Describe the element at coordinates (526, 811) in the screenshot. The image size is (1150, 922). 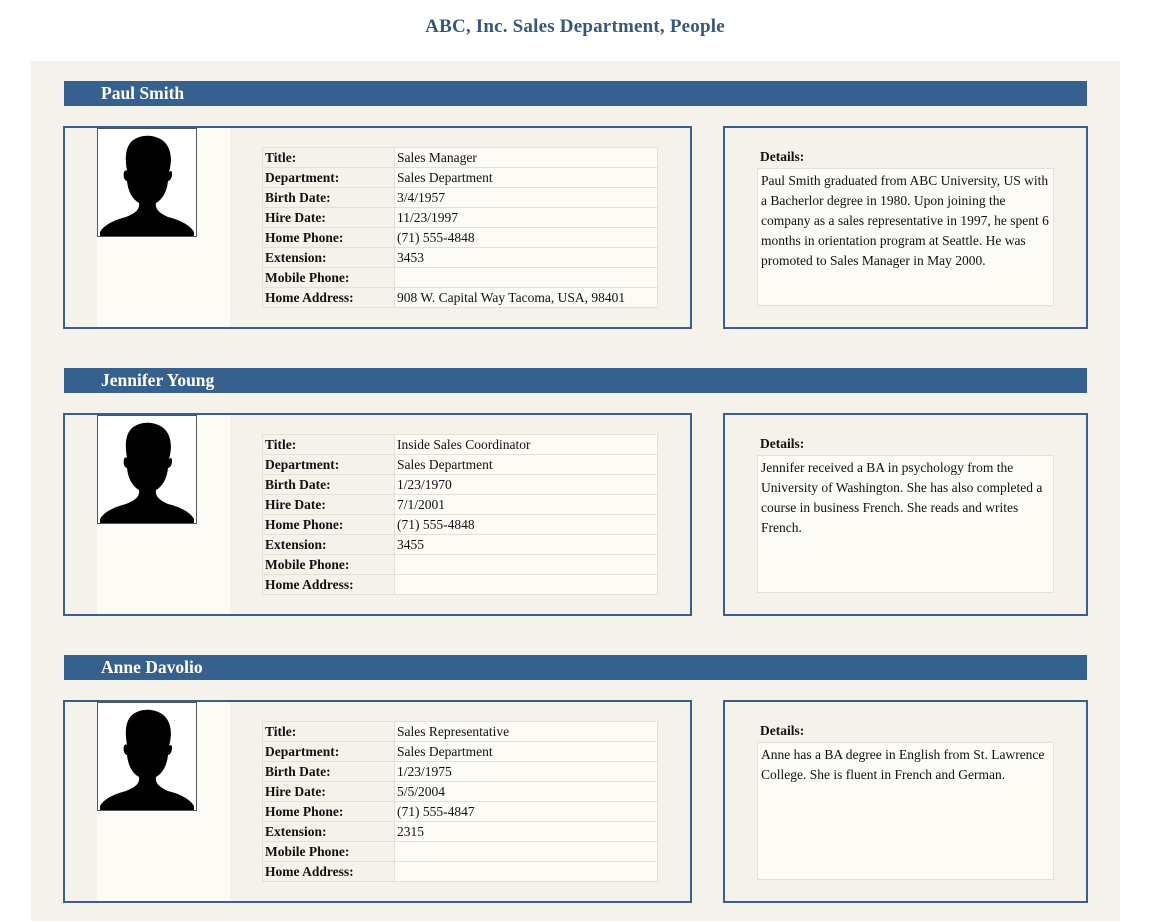
I see `home-phone-value: (71) 555-4847` at that location.